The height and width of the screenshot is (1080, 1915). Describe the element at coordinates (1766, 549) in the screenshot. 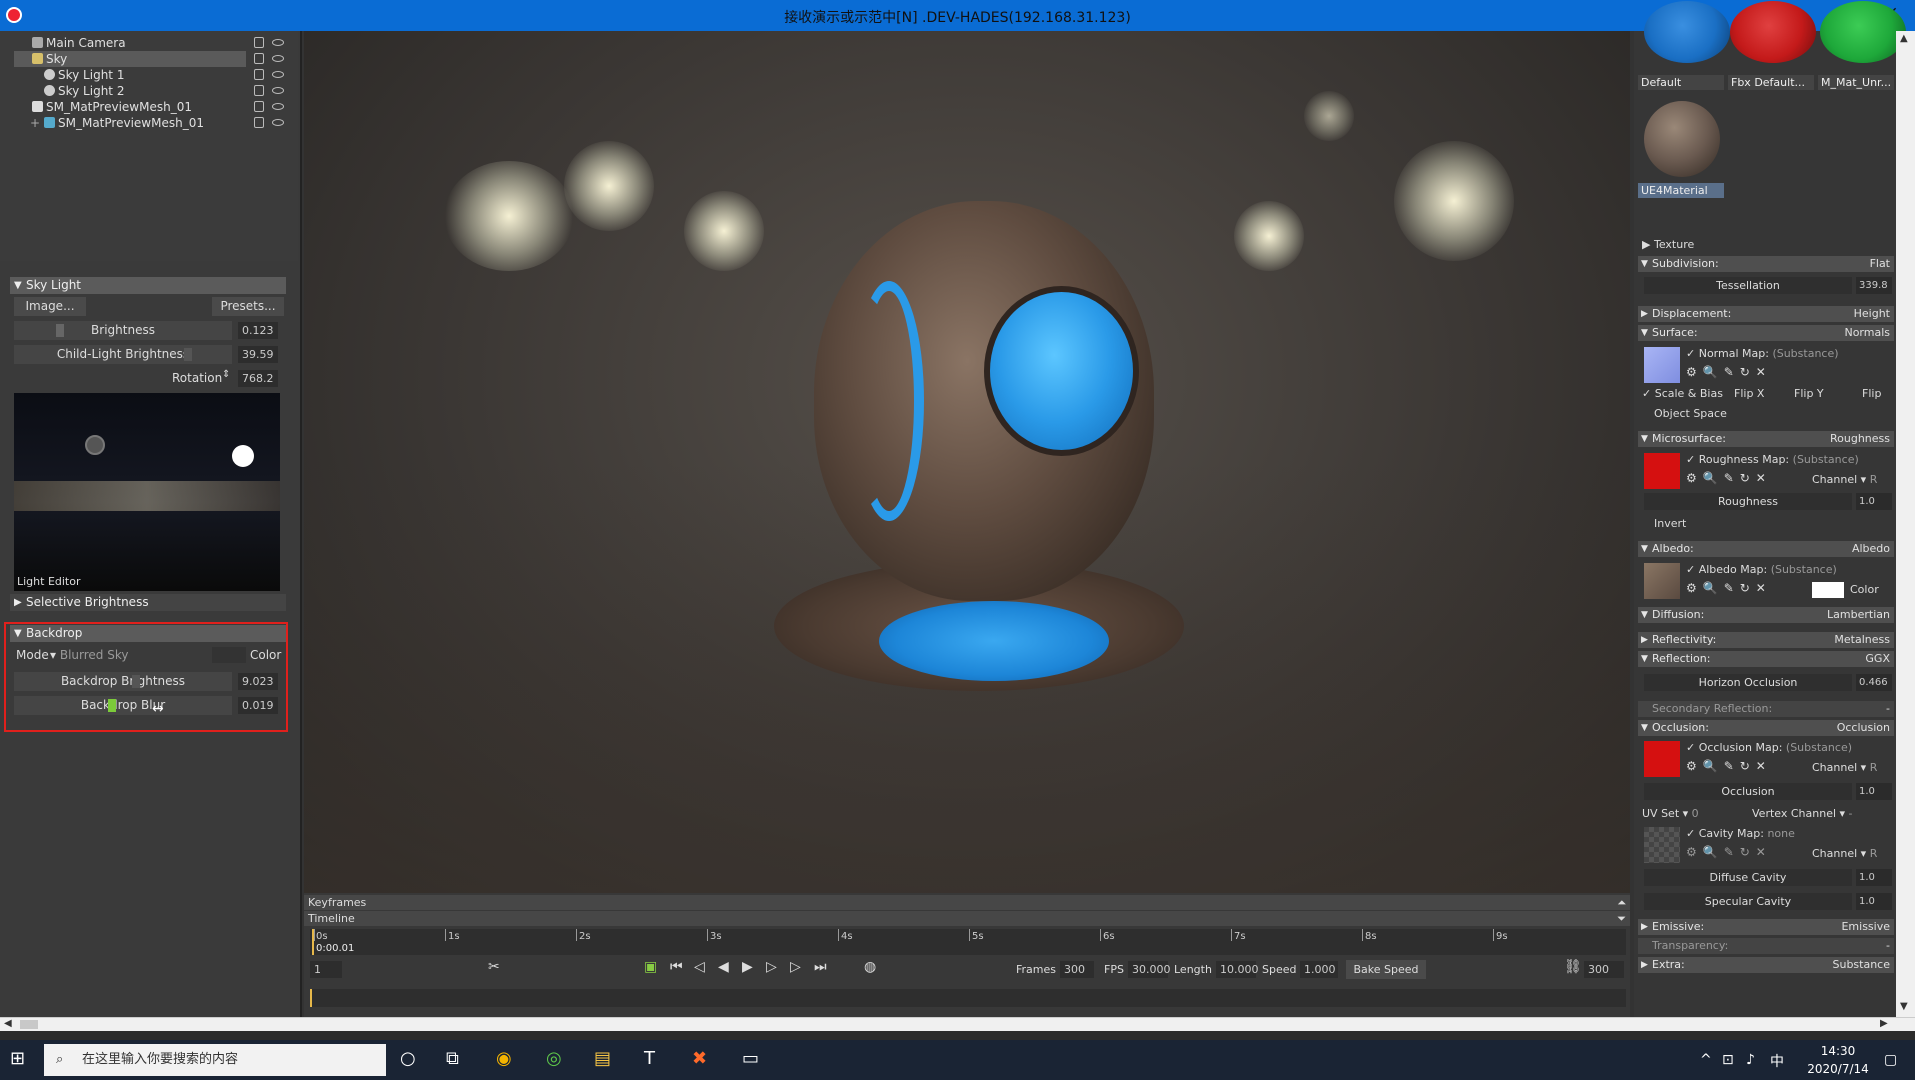

I see `albedo-header: ▼ Albedo: Albedo` at that location.